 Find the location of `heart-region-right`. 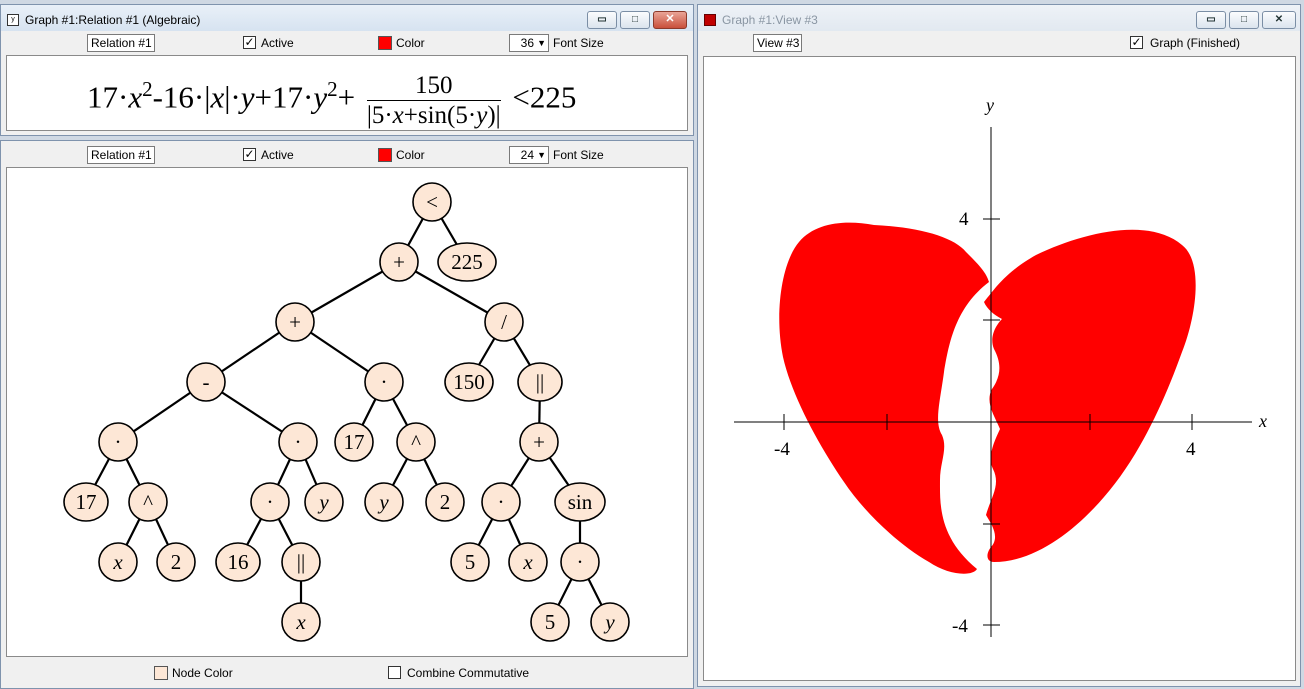

heart-region-right is located at coordinates (1090, 395).